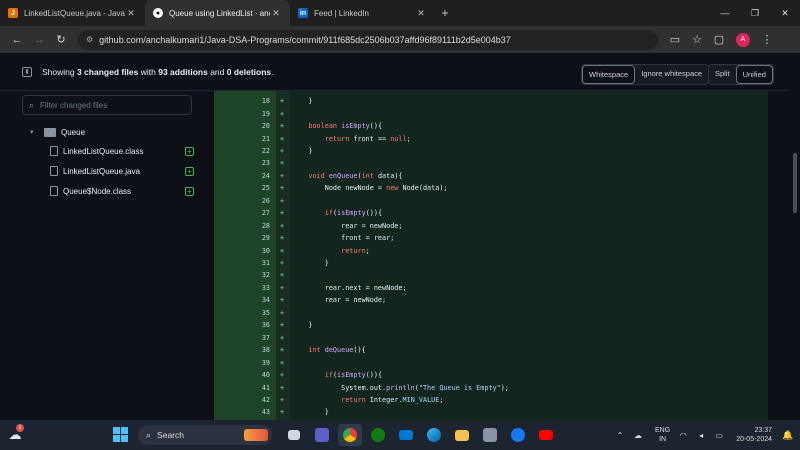  I want to click on code-line: 37 +, so click(491, 338).